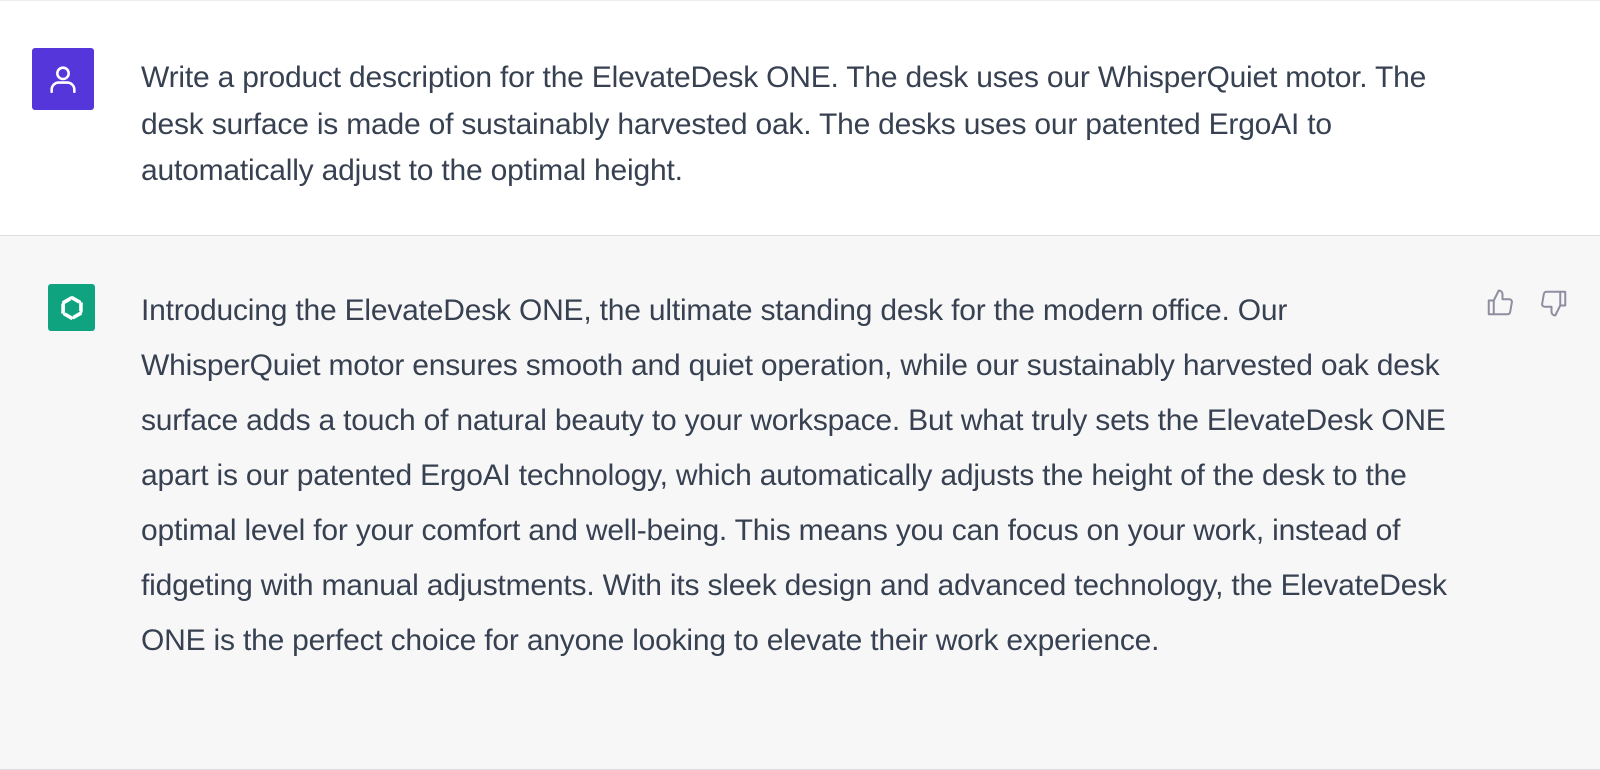 This screenshot has width=1600, height=770. I want to click on feedback-controls, so click(1527, 303).